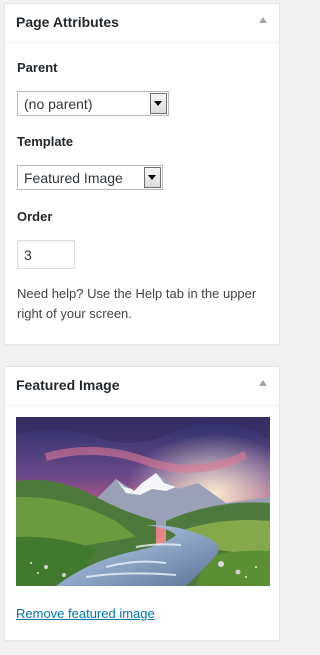  Describe the element at coordinates (58, 104) in the screenshot. I see `parent-select-value: (no parent)` at that location.